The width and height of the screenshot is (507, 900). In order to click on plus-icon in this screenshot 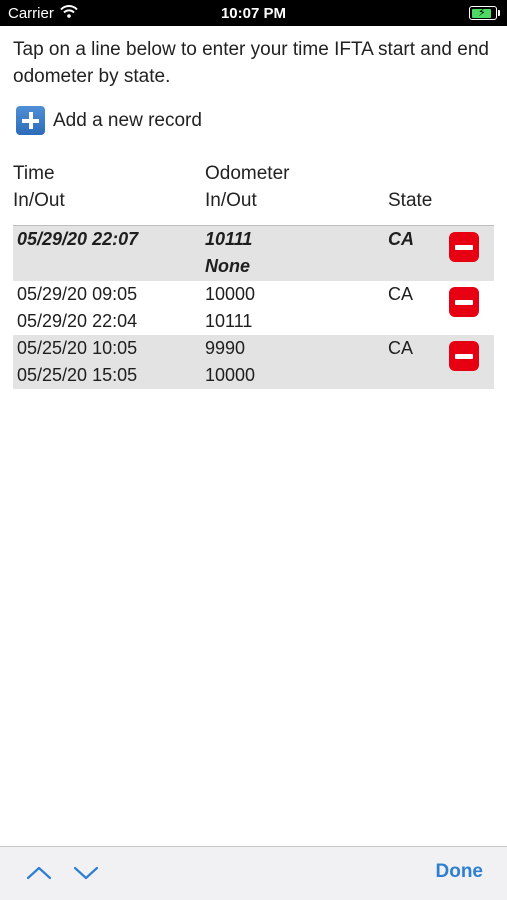, I will do `click(30, 120)`.